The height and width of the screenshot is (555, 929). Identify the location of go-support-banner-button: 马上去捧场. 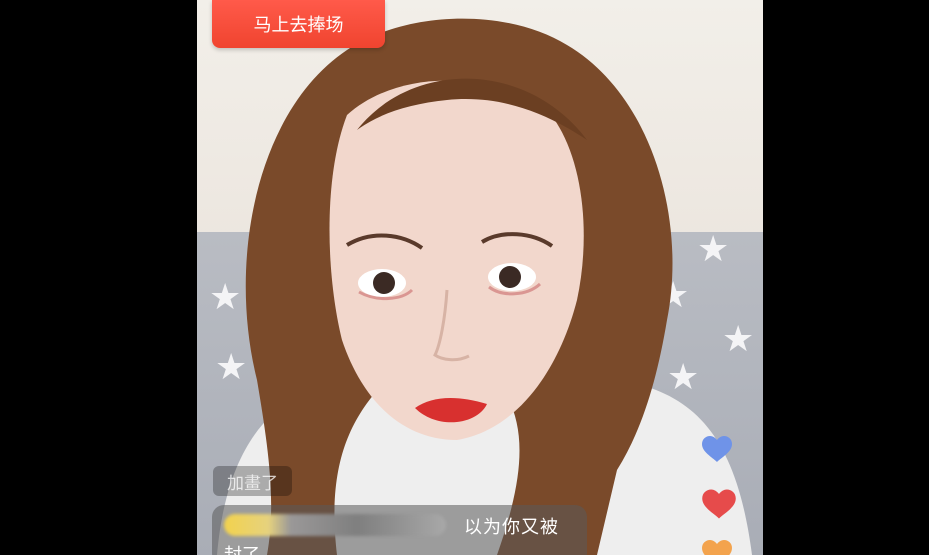
(298, 24).